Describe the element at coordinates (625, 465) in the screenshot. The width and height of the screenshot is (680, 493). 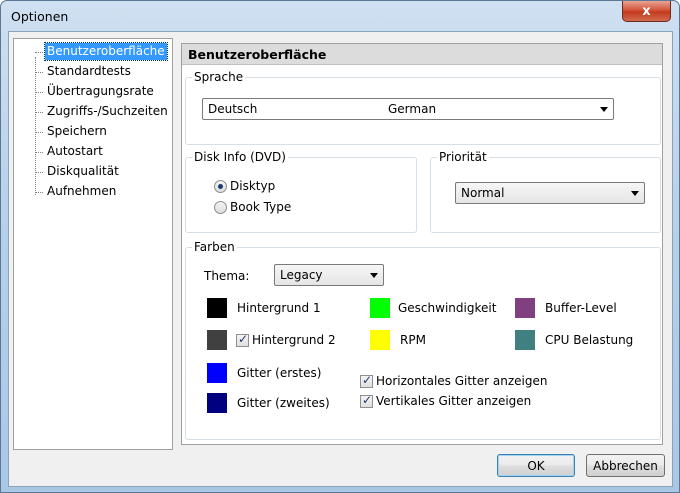
I see `cancel-button: Abbrechen` at that location.